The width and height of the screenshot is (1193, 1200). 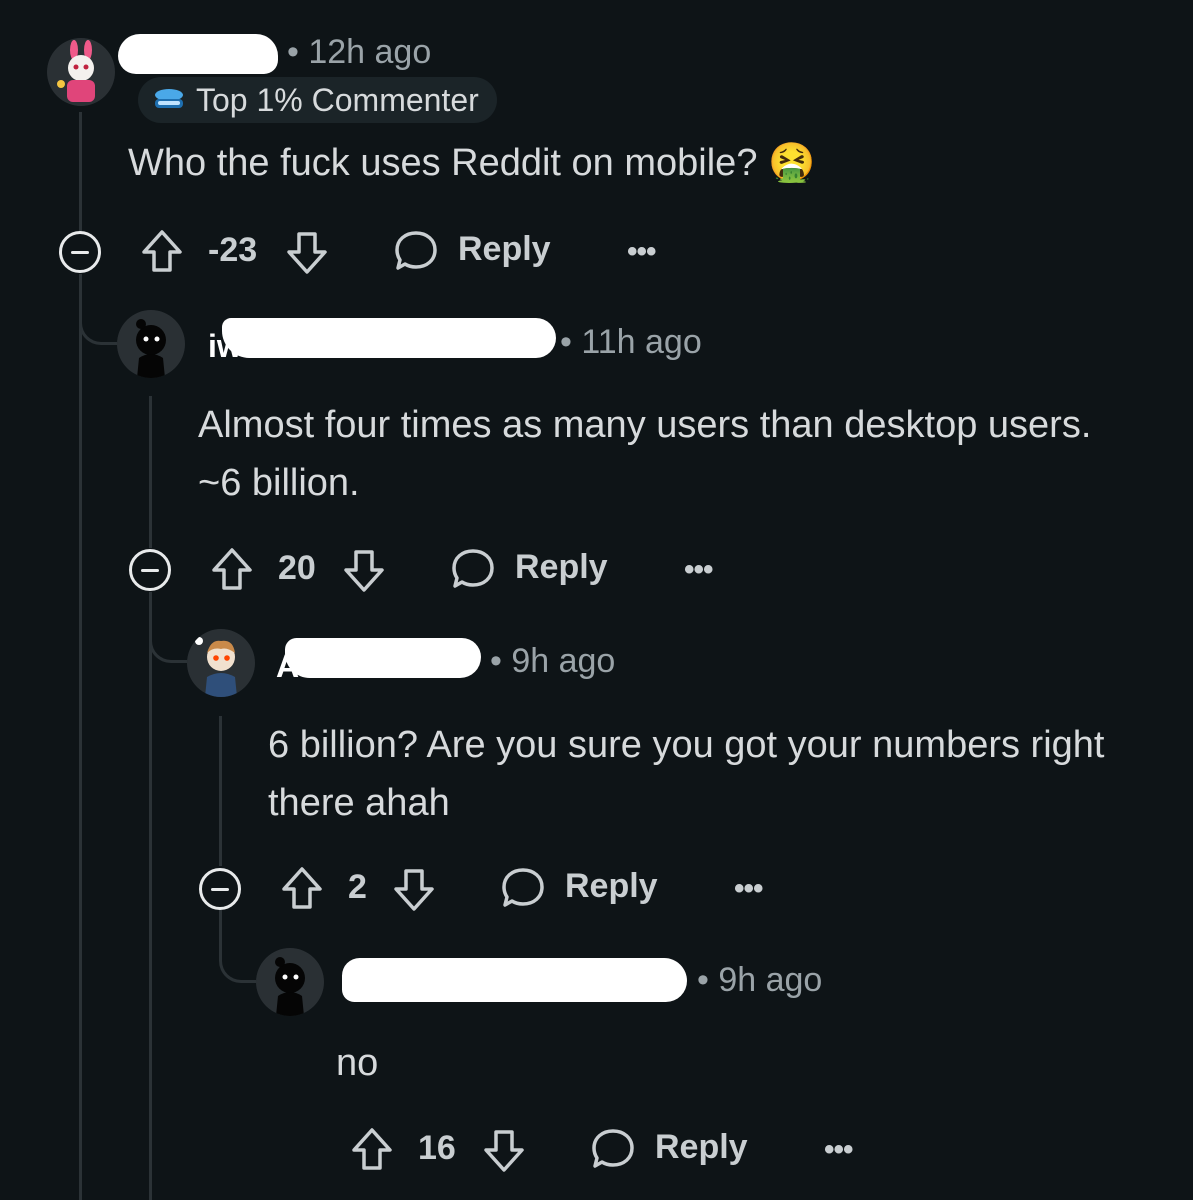 I want to click on vote-score: 20, so click(x=297, y=568).